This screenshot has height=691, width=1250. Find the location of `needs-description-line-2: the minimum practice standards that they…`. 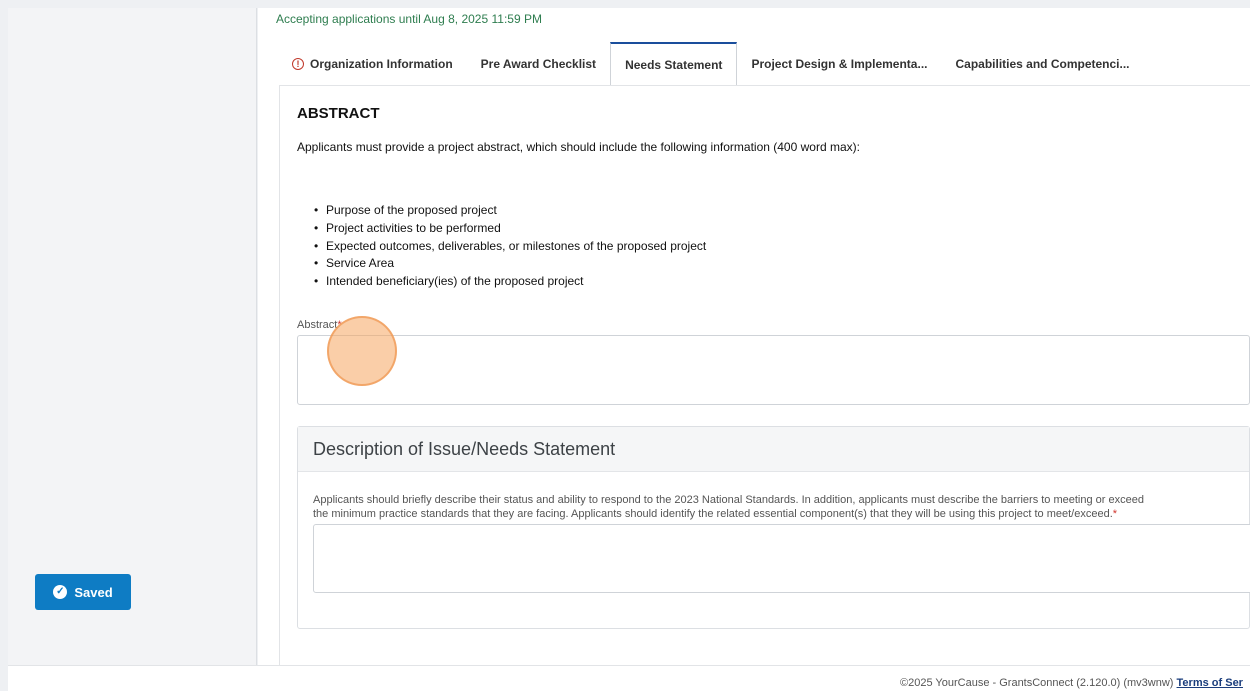

needs-description-line-2: the minimum practice standards that they… is located at coordinates (781, 514).